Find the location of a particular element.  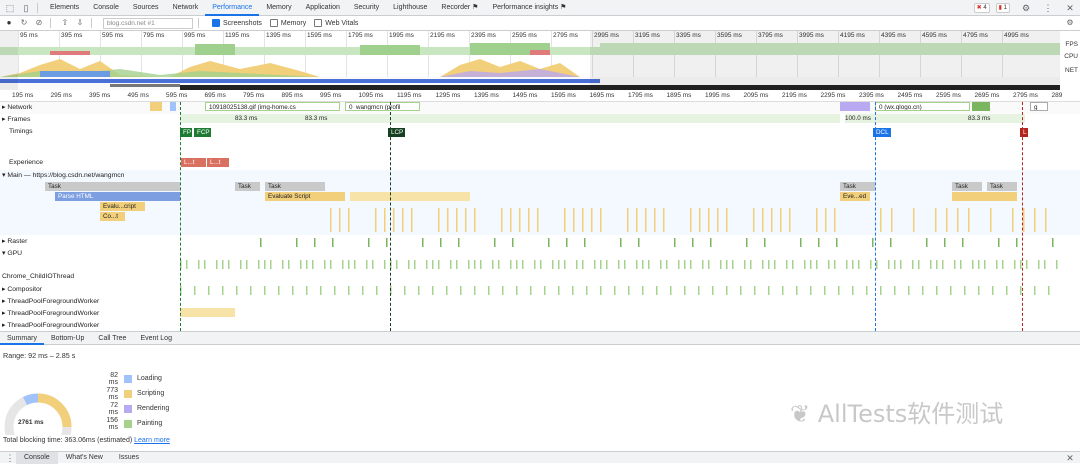

error-badge: ✖ 4 is located at coordinates (981, 8).